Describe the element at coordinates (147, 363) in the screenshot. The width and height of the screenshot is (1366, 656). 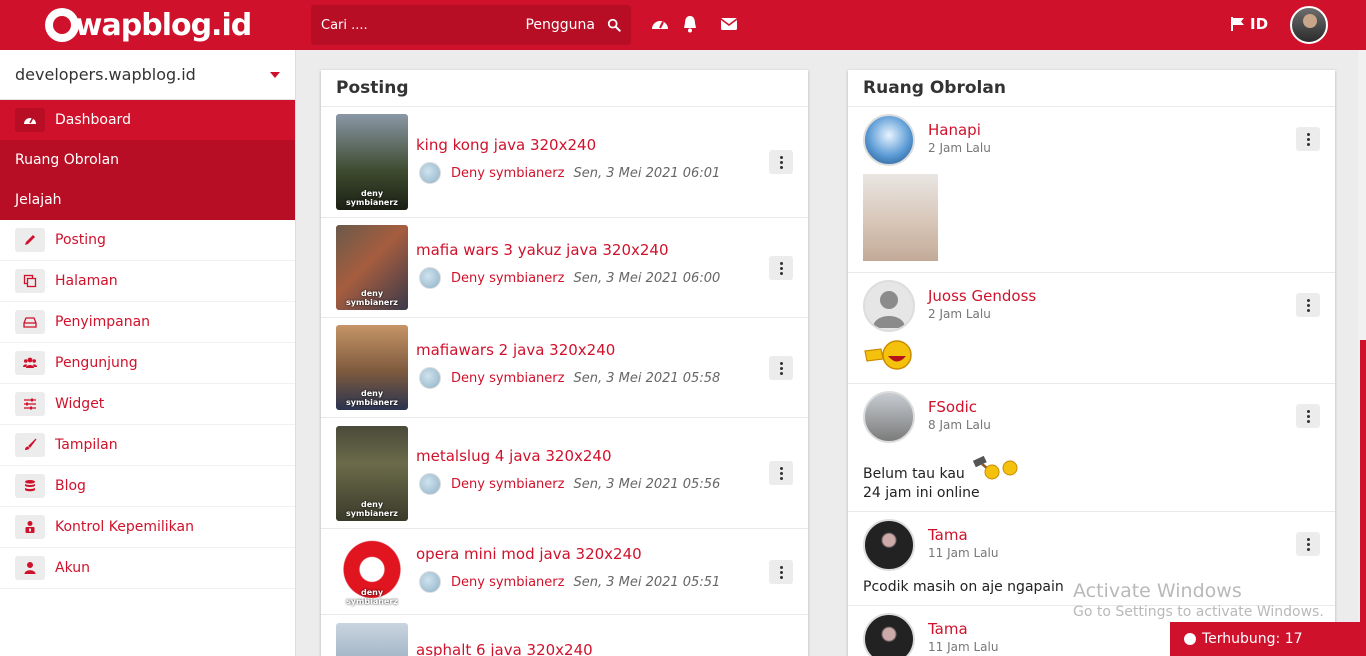
I see `sidebar-item-pengunjung: Pengunjung` at that location.